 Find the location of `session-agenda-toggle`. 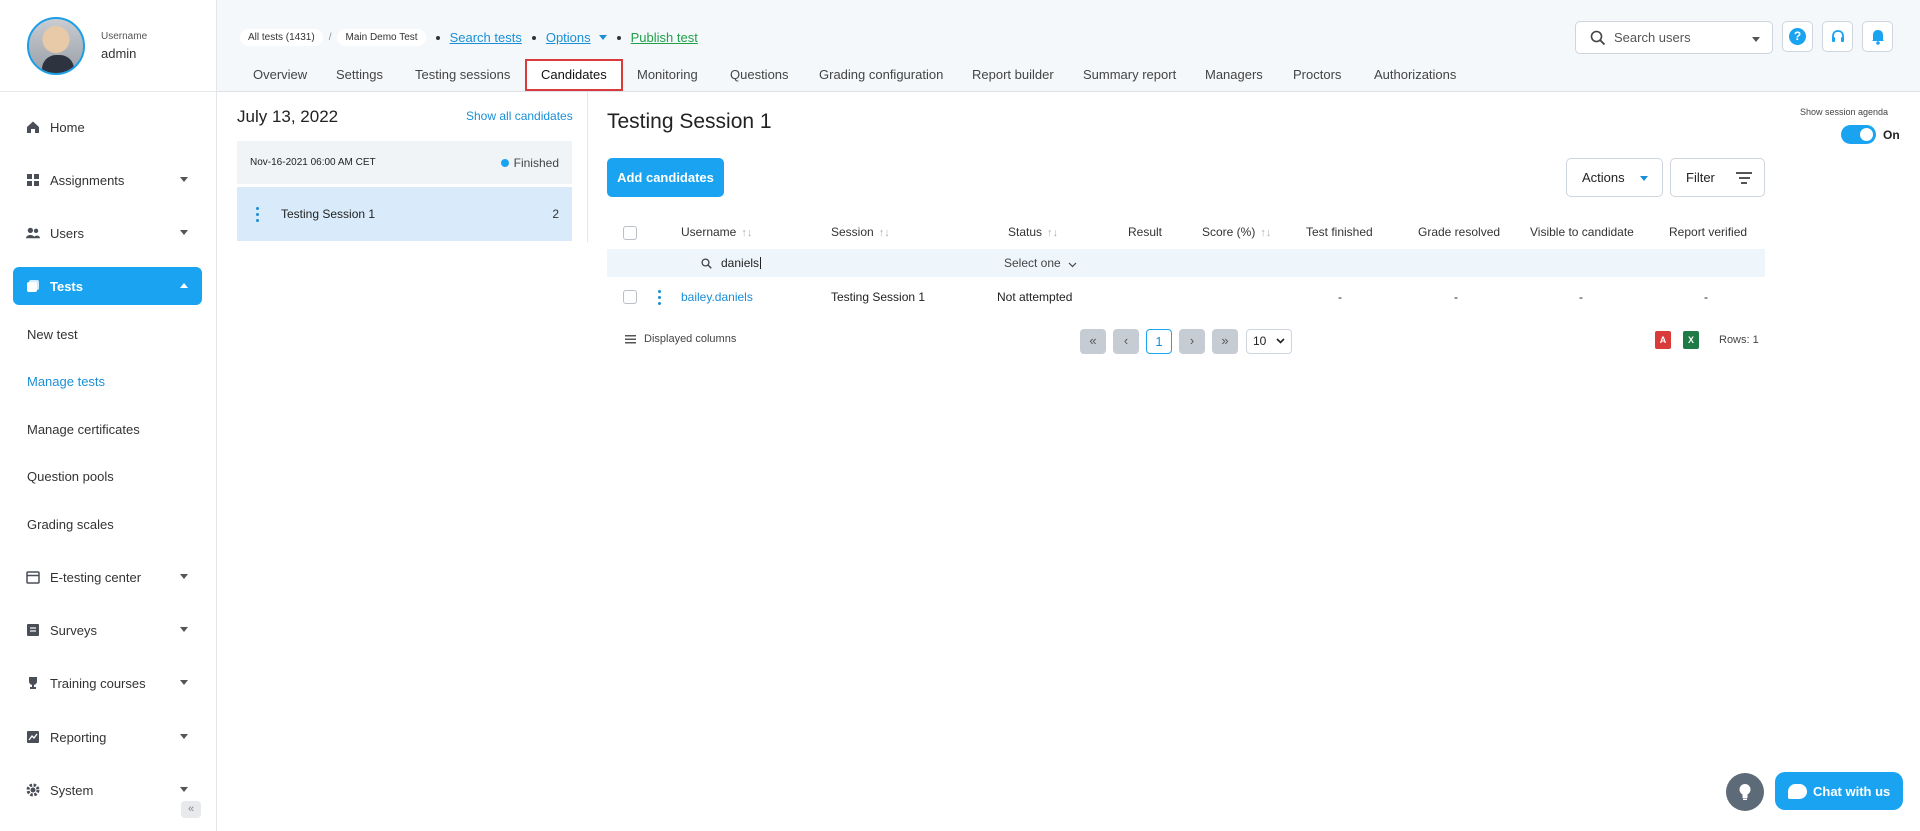

session-agenda-toggle is located at coordinates (1858, 134).